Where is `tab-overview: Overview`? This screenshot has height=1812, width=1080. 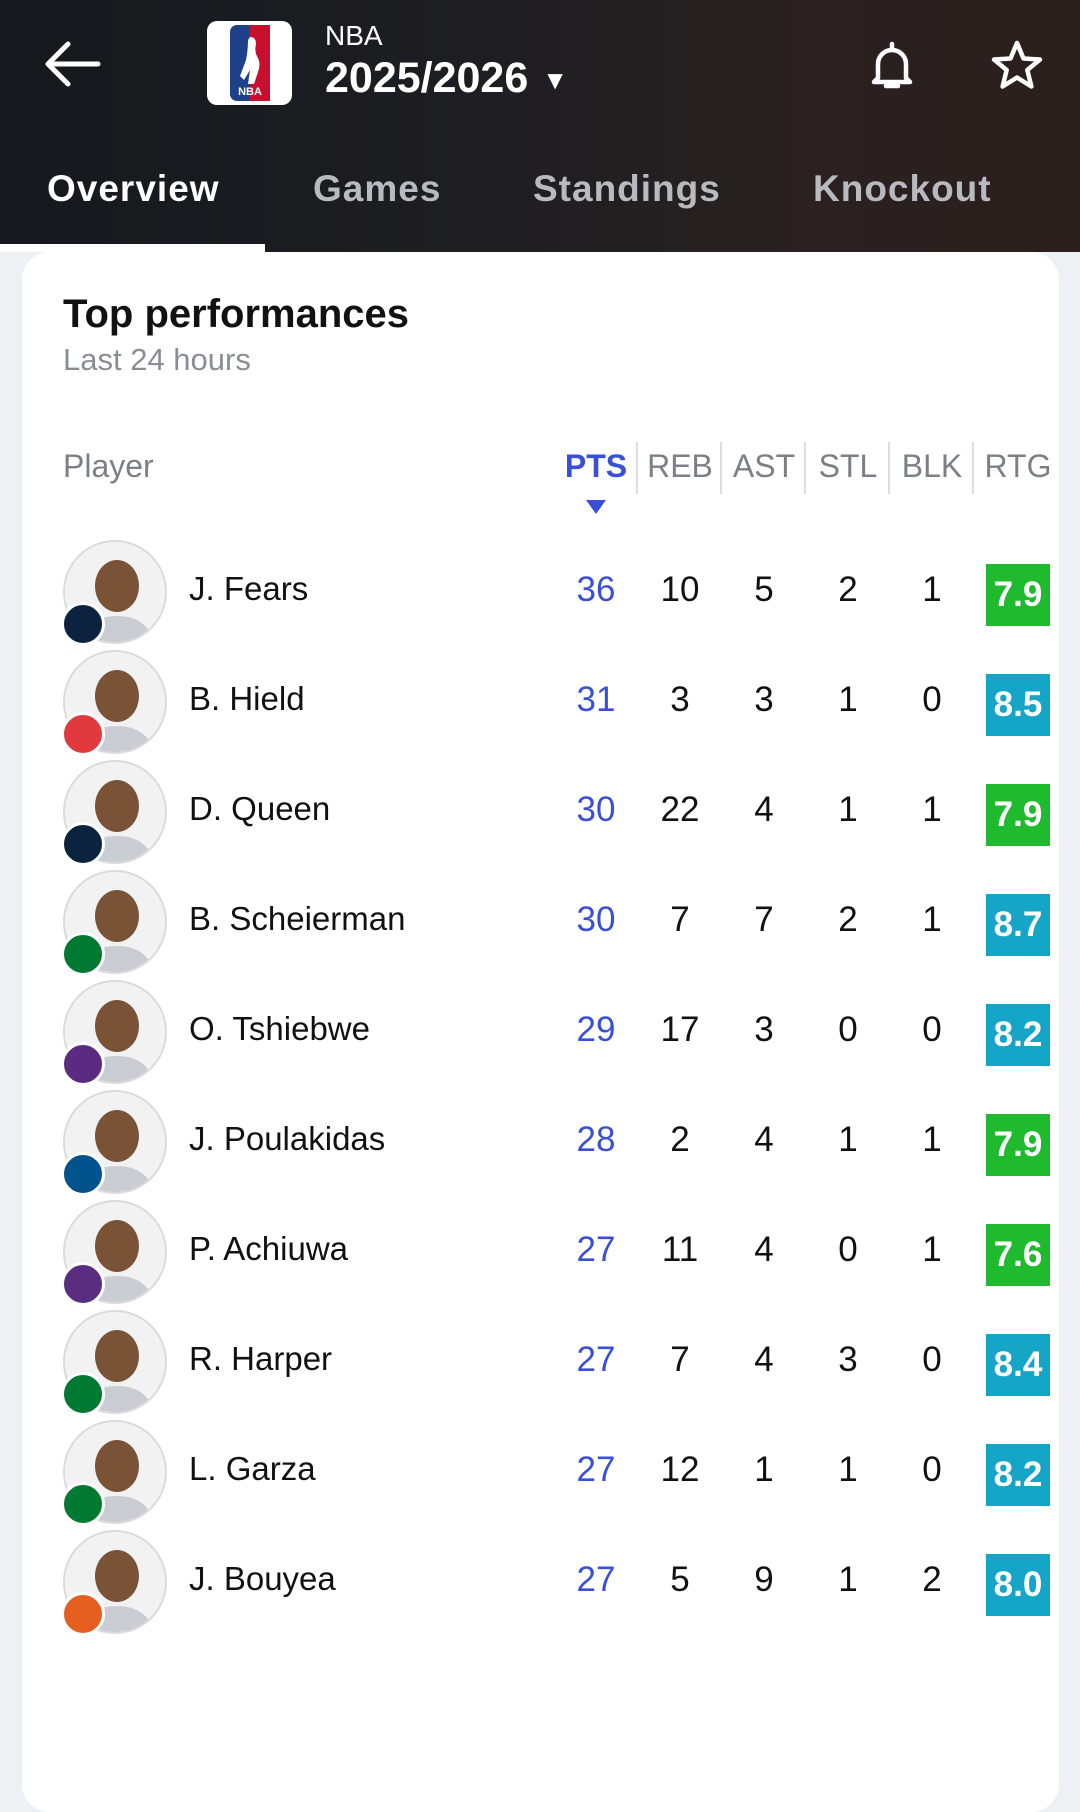 tab-overview: Overview is located at coordinates (133, 189).